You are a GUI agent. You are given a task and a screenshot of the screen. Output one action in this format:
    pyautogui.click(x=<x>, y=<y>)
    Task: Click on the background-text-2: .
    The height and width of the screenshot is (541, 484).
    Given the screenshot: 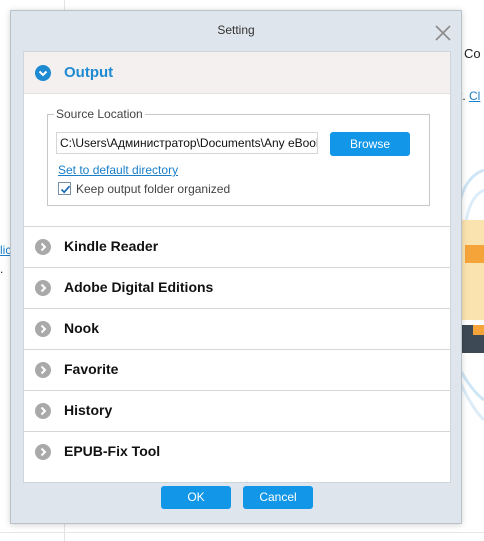 What is the action you would take?
    pyautogui.click(x=2, y=269)
    